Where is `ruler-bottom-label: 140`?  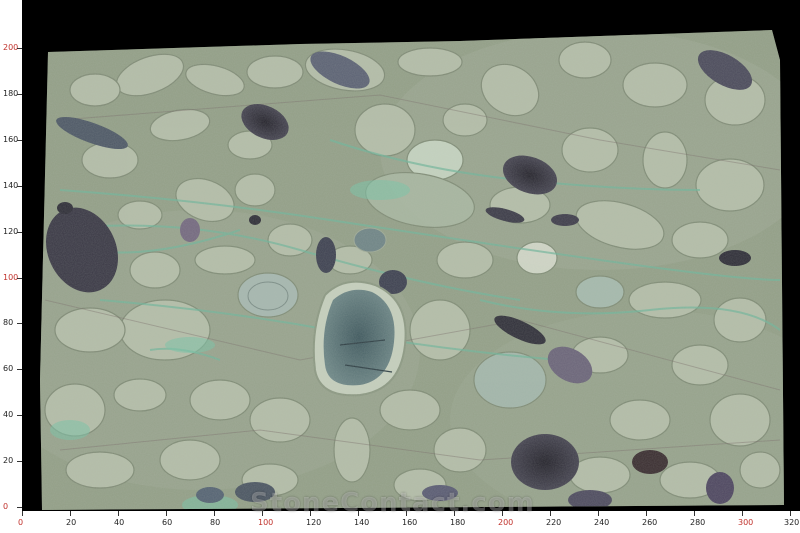 ruler-bottom-label: 140 is located at coordinates (362, 522).